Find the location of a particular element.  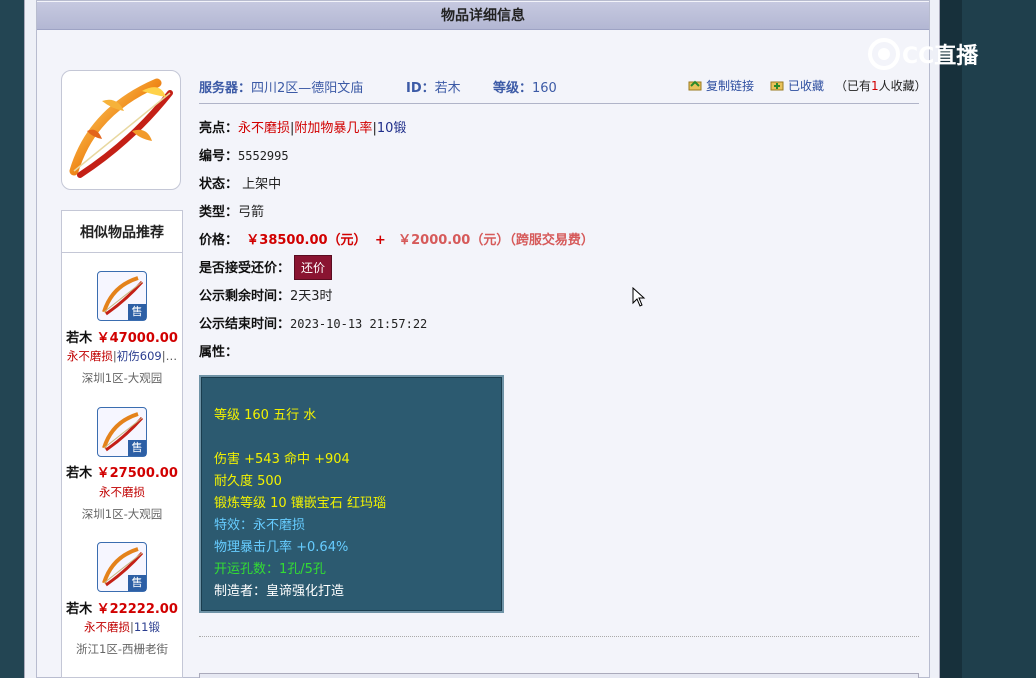

folder-add-icon is located at coordinates (777, 86).